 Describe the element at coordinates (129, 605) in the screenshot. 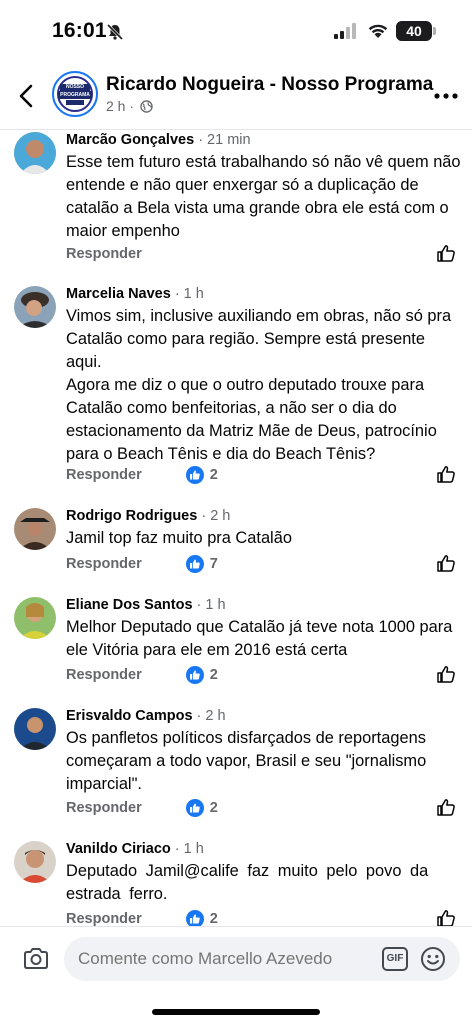

I see `comment-author: Eliane Dos Santos` at that location.